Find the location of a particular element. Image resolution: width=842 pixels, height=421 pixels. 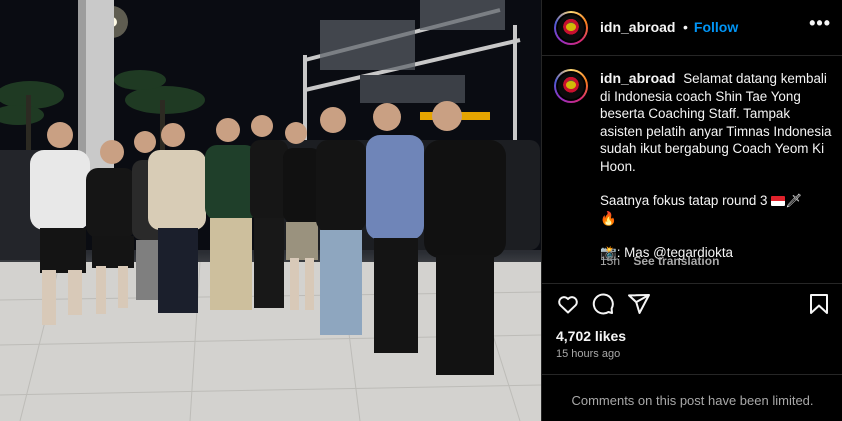

author-avatar is located at coordinates (571, 28).